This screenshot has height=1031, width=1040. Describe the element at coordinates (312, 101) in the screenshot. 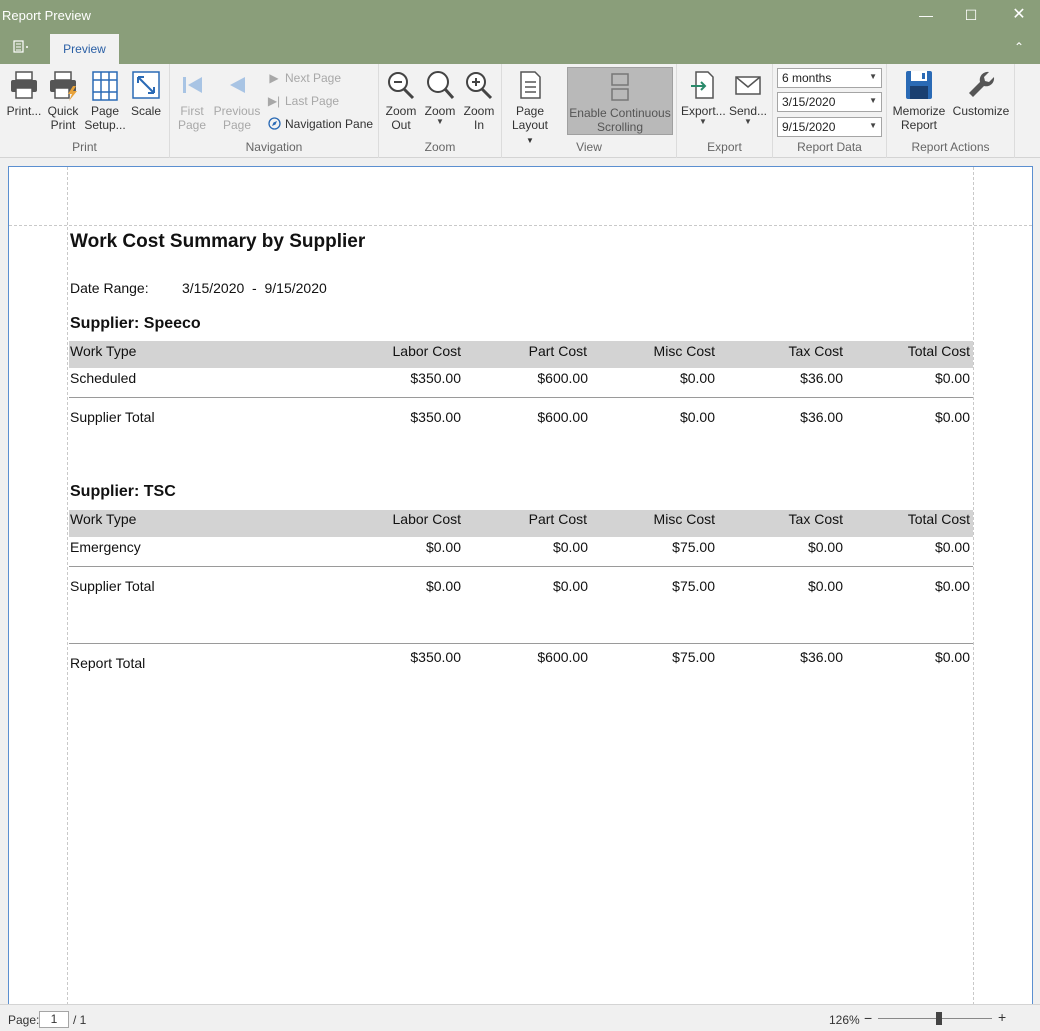

I see `last-page-label: Last Page` at that location.